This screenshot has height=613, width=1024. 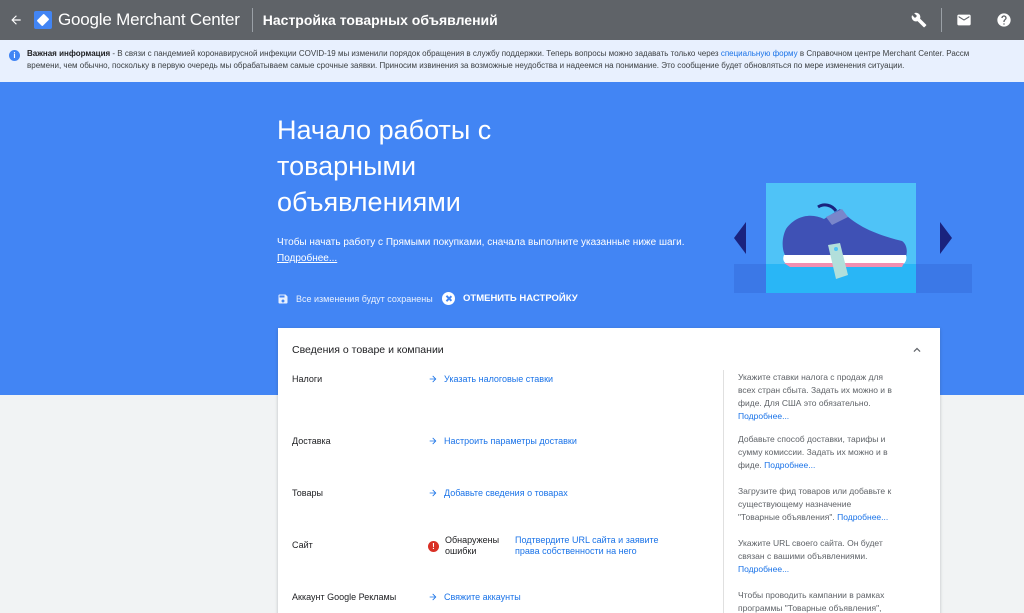 I want to click on set-tax-rates-link: Указать налоговые ставки, so click(x=490, y=379).